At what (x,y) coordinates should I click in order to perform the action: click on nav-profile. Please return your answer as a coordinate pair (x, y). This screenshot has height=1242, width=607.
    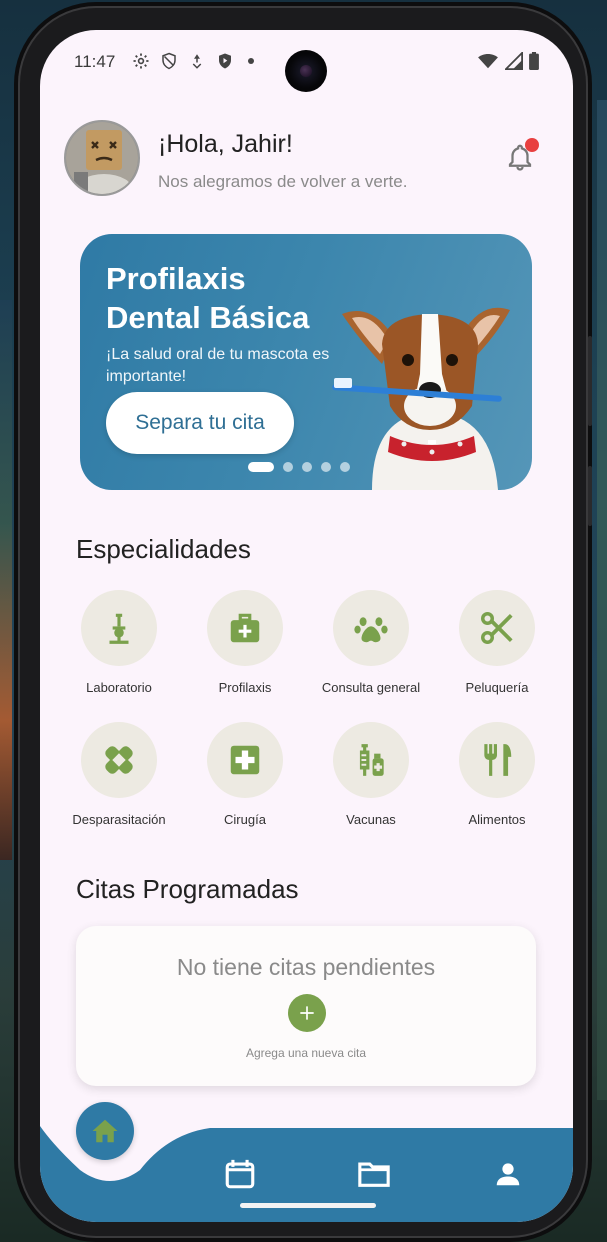
    Looking at the image, I should click on (508, 1174).